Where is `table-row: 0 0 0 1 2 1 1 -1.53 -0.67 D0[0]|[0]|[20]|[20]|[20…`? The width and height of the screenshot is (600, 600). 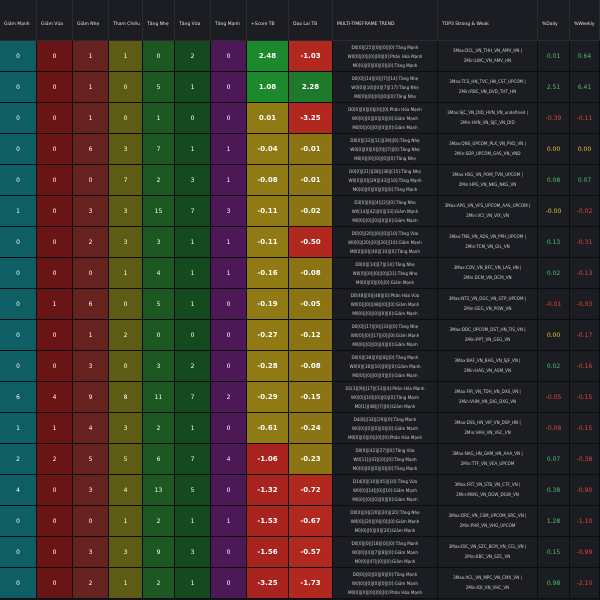 table-row: 0 0 0 1 2 1 1 -1.53 -0.67 D0[0]|[0]|[20]|[20]|[20… is located at coordinates (300, 521).